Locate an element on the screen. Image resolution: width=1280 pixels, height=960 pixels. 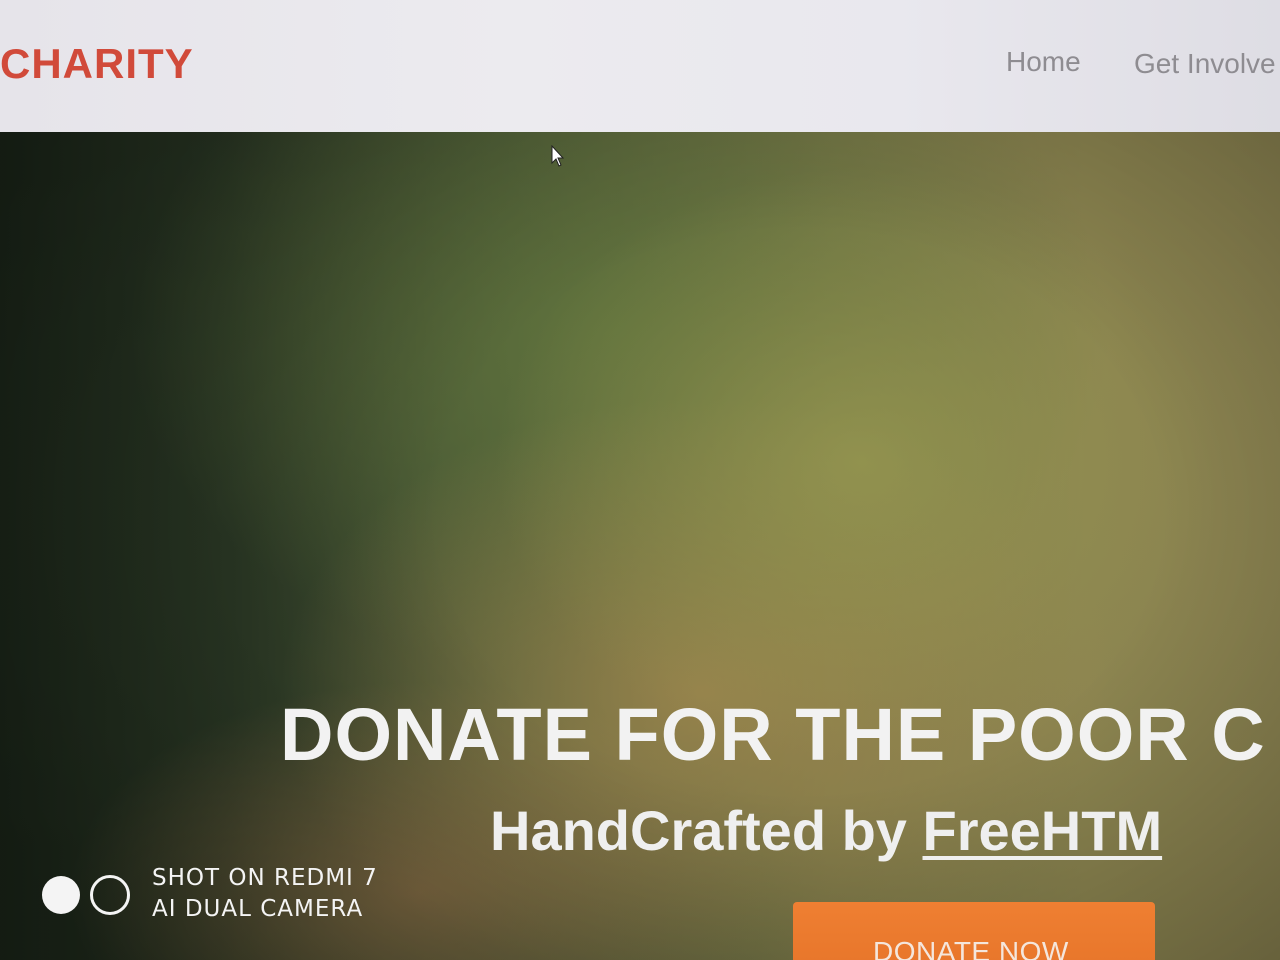
nav-link-home: Home is located at coordinates (1043, 62).